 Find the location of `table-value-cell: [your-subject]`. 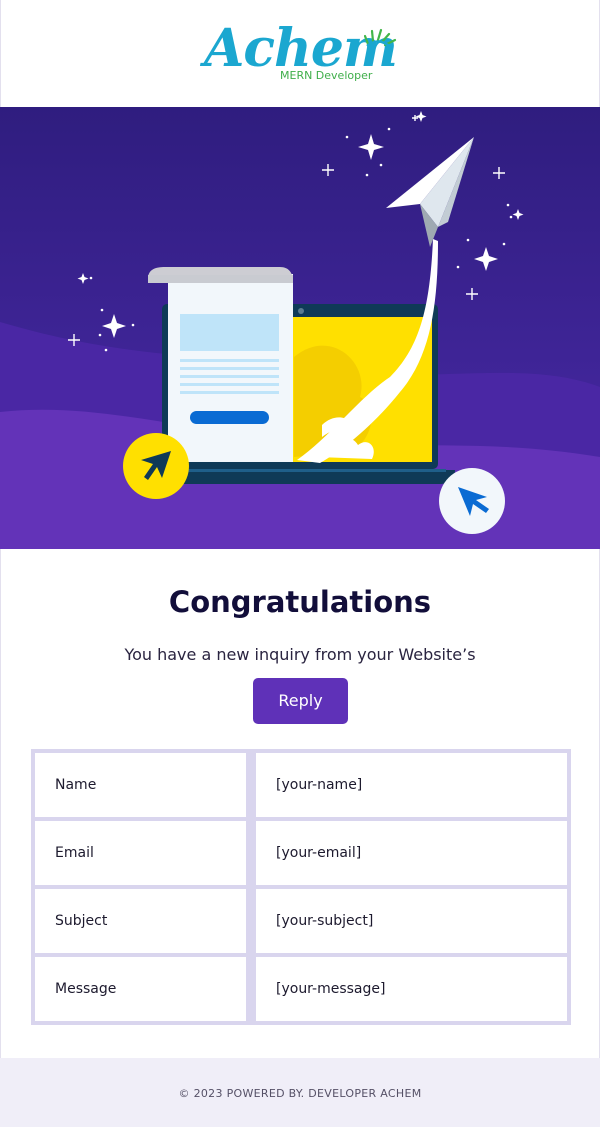

table-value-cell: [your-subject] is located at coordinates (411, 921).